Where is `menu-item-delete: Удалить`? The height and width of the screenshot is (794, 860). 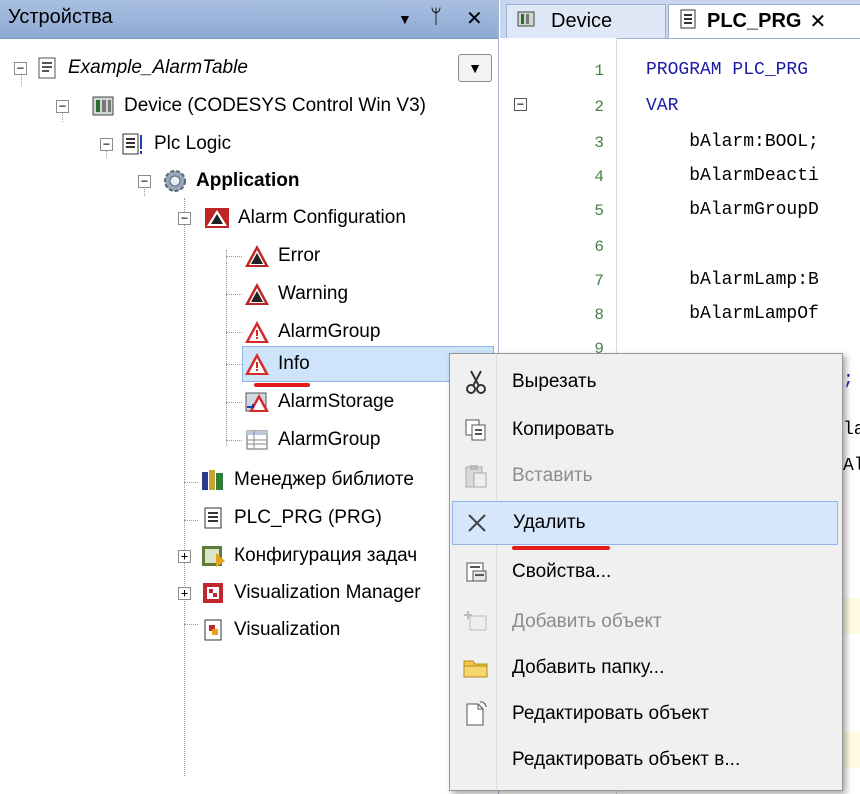
menu-item-delete: Удалить is located at coordinates (645, 523).